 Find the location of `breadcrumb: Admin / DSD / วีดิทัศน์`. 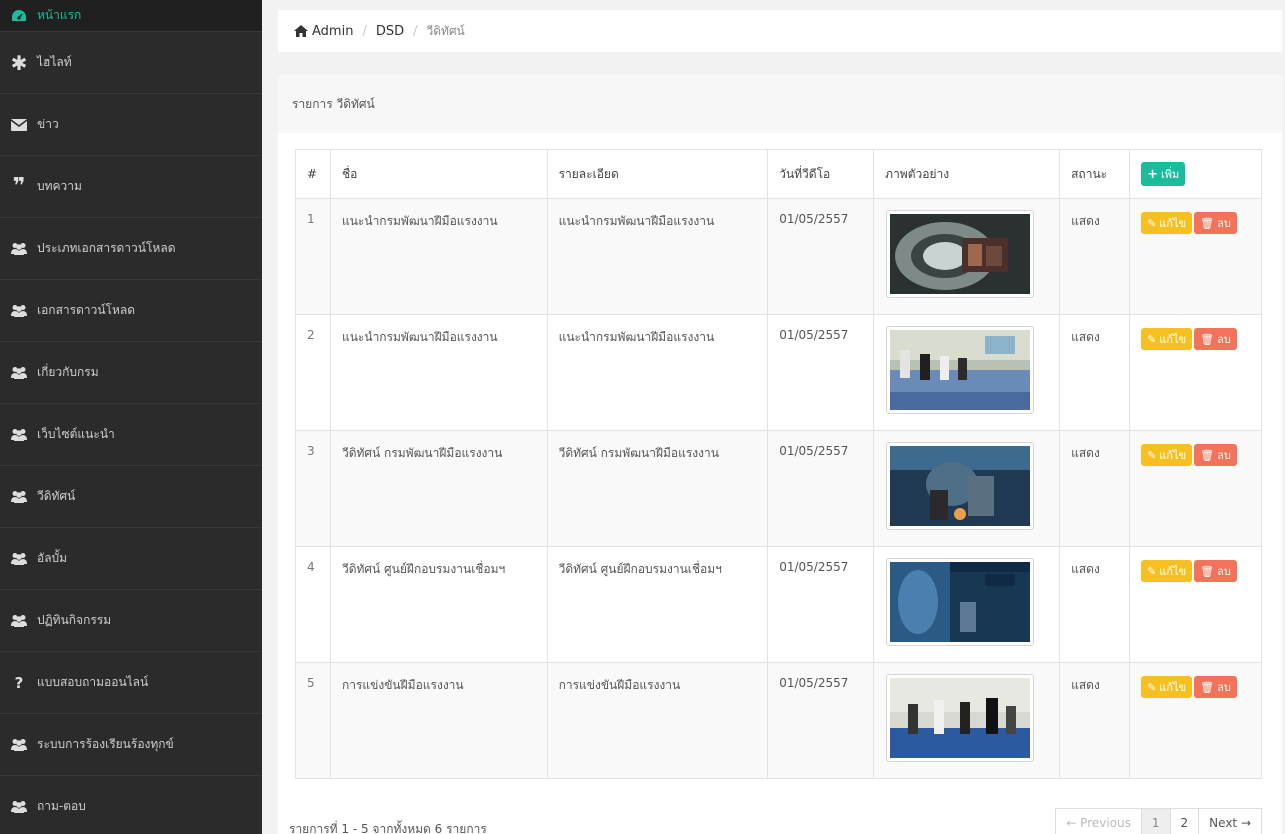

breadcrumb: Admin / DSD / วีดิทัศน์ is located at coordinates (780, 31).